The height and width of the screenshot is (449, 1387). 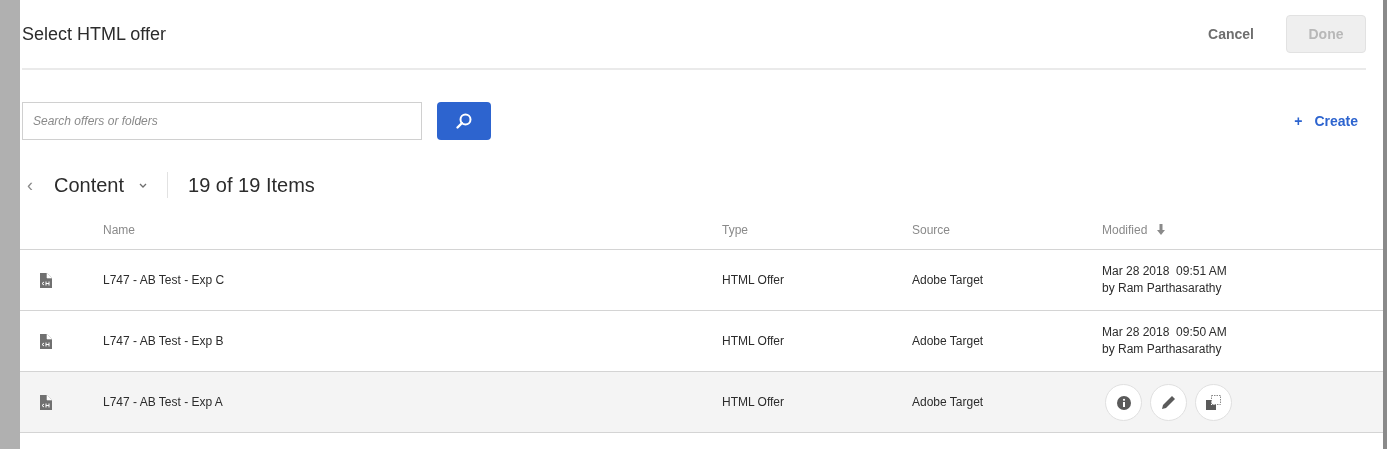 I want to click on copy-icon, so click(x=1213, y=402).